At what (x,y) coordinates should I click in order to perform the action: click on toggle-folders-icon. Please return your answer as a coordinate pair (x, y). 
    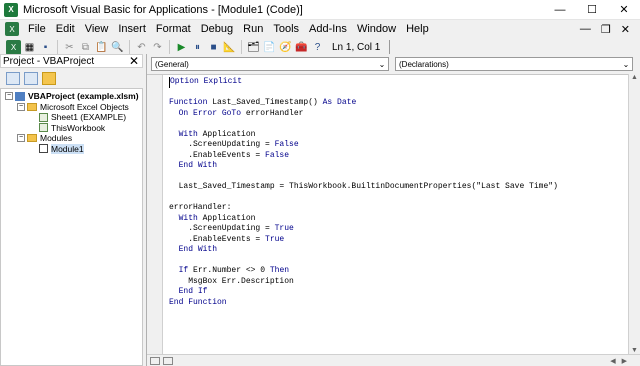
    Looking at the image, I should click on (49, 78).